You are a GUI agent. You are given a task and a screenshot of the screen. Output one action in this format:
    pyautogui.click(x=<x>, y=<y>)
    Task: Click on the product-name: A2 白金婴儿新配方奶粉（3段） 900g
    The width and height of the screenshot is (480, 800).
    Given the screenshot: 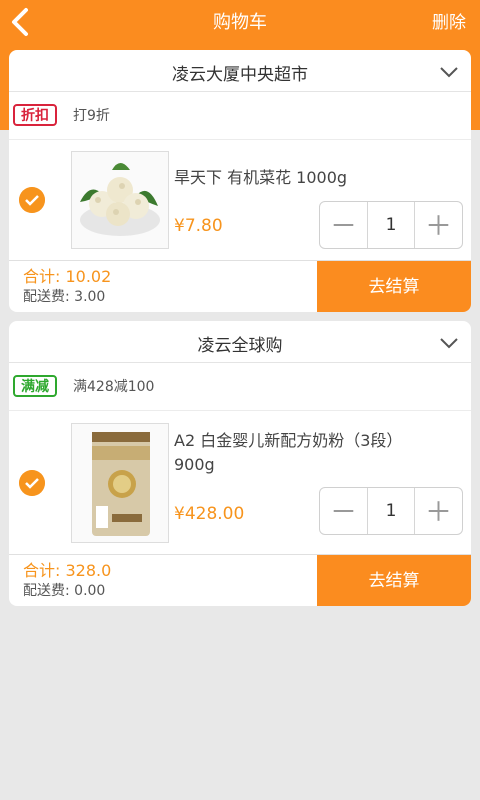 What is the action you would take?
    pyautogui.click(x=288, y=453)
    